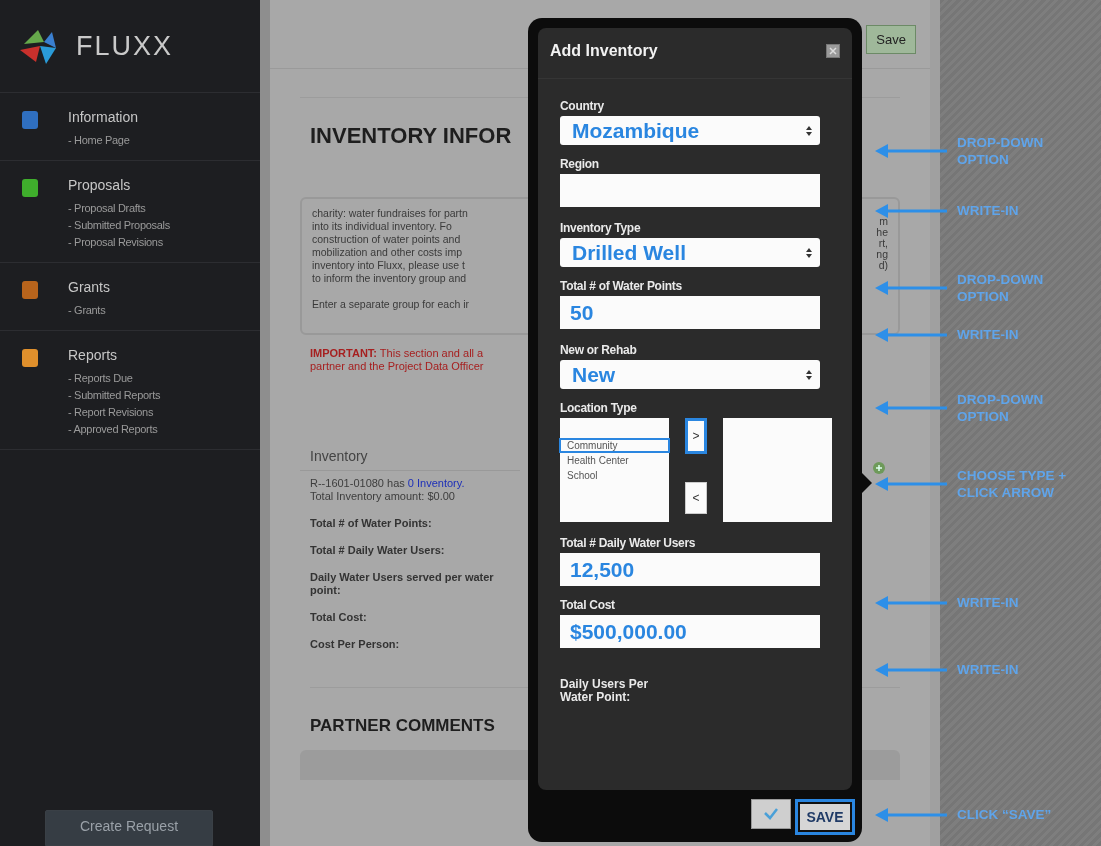 This screenshot has height=846, width=1101. Describe the element at coordinates (119, 208) in the screenshot. I see `sidebar-link: - Proposal Drafts` at that location.